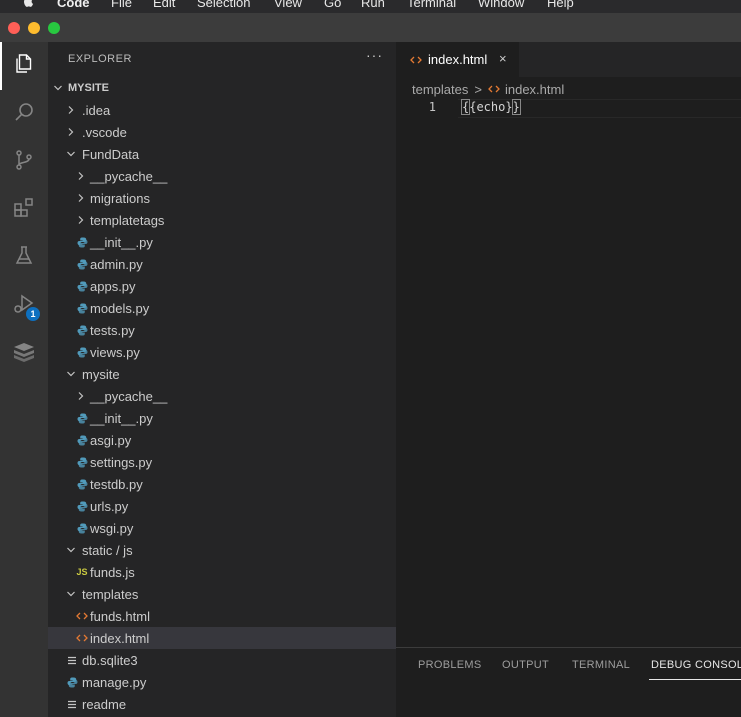  I want to click on tree-item-label: views.py, so click(115, 352).